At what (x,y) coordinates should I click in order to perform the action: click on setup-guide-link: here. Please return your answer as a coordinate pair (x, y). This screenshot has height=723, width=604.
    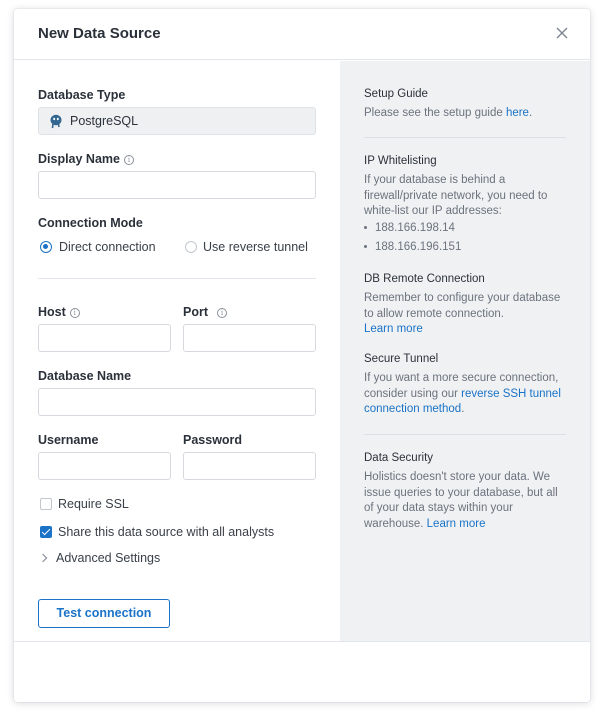
    Looking at the image, I should click on (517, 113).